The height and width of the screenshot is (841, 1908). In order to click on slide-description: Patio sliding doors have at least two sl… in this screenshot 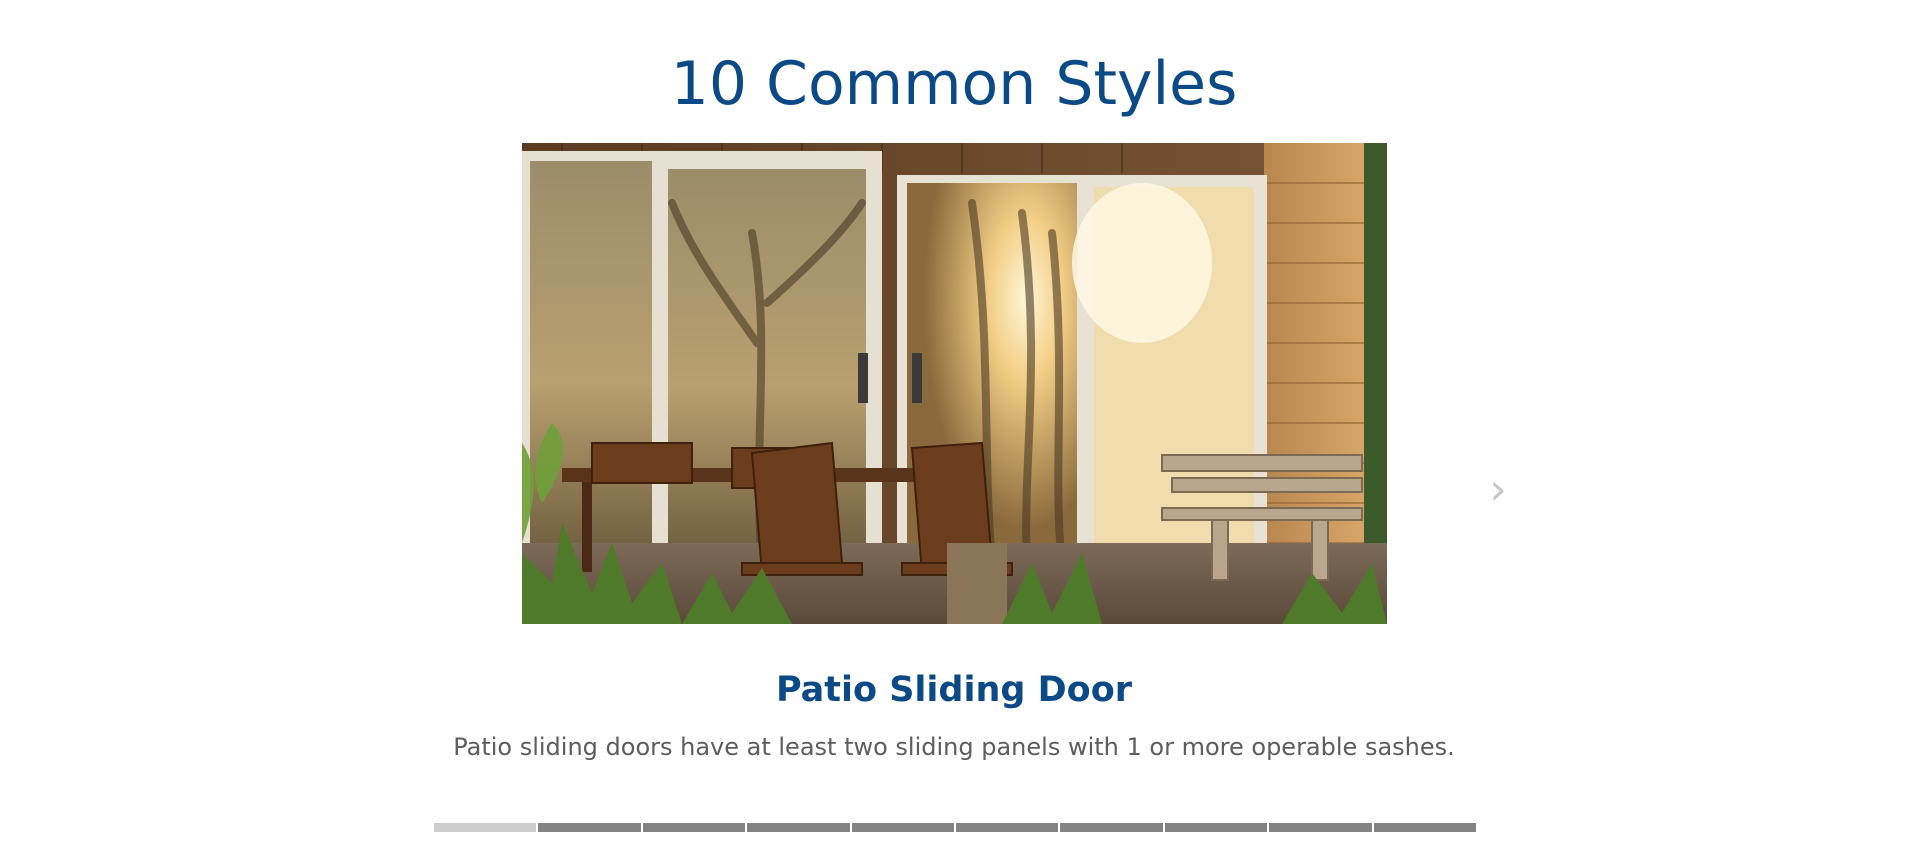, I will do `click(954, 747)`.